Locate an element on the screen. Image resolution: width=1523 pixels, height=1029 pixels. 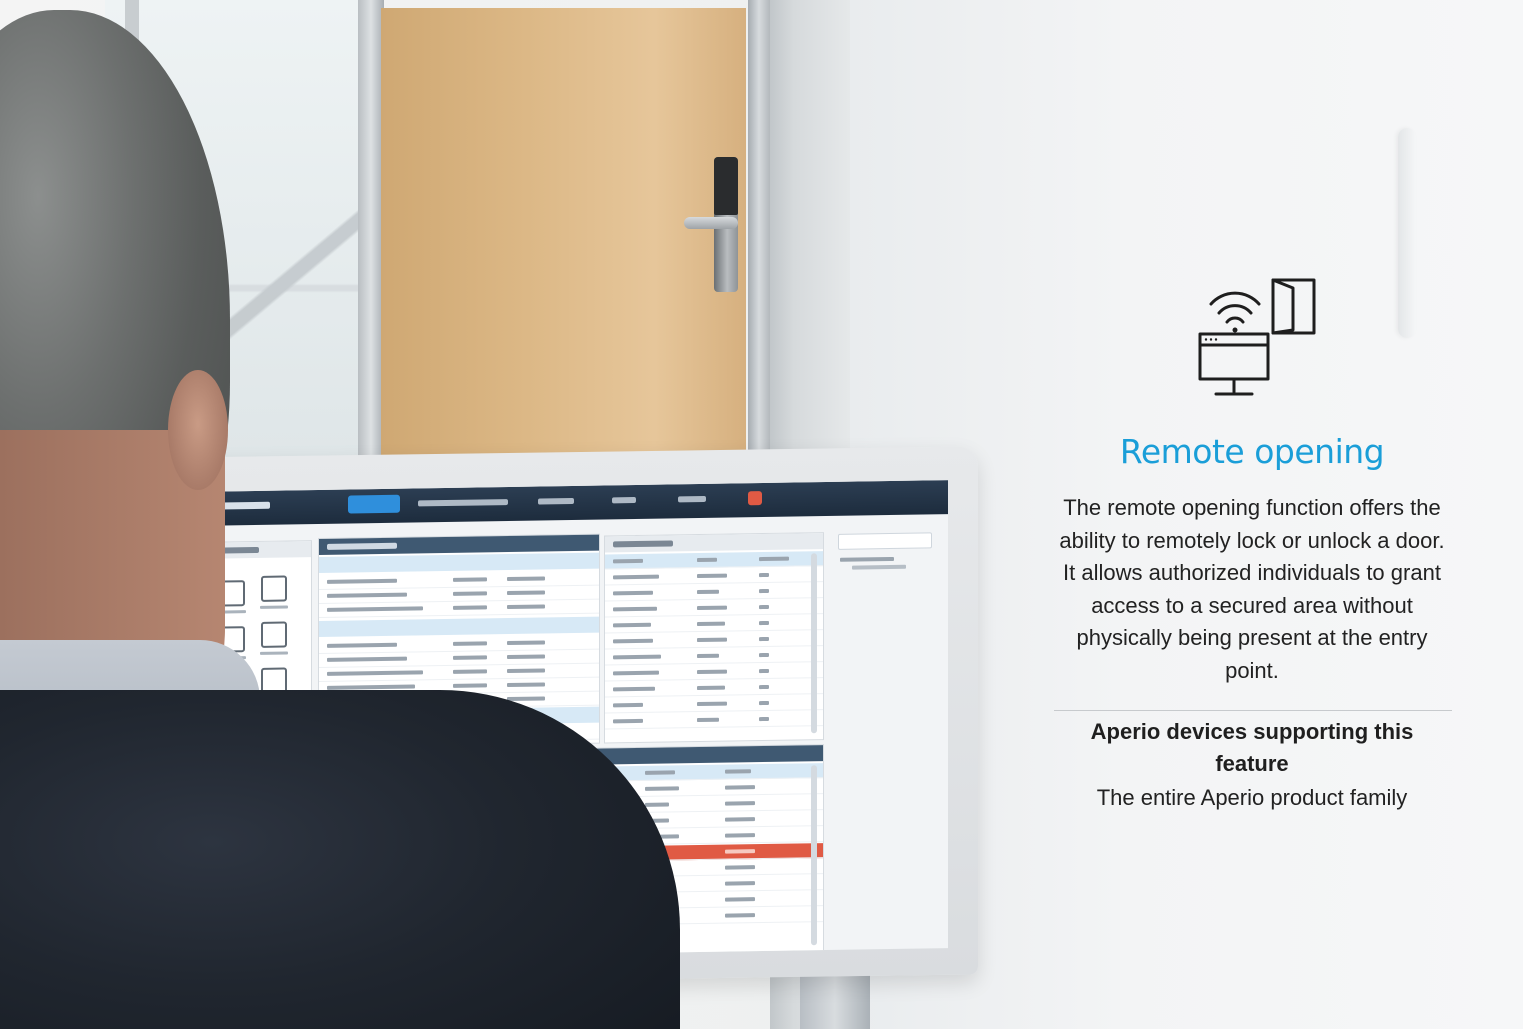
wooden-door is located at coordinates (563, 234).